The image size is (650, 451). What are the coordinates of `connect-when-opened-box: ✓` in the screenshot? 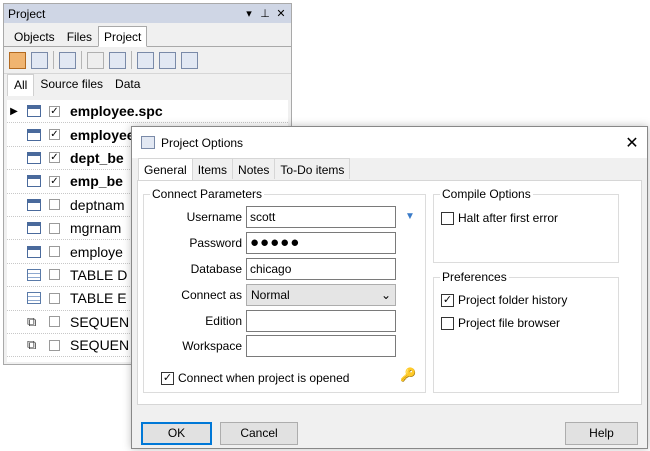 It's located at (167, 378).